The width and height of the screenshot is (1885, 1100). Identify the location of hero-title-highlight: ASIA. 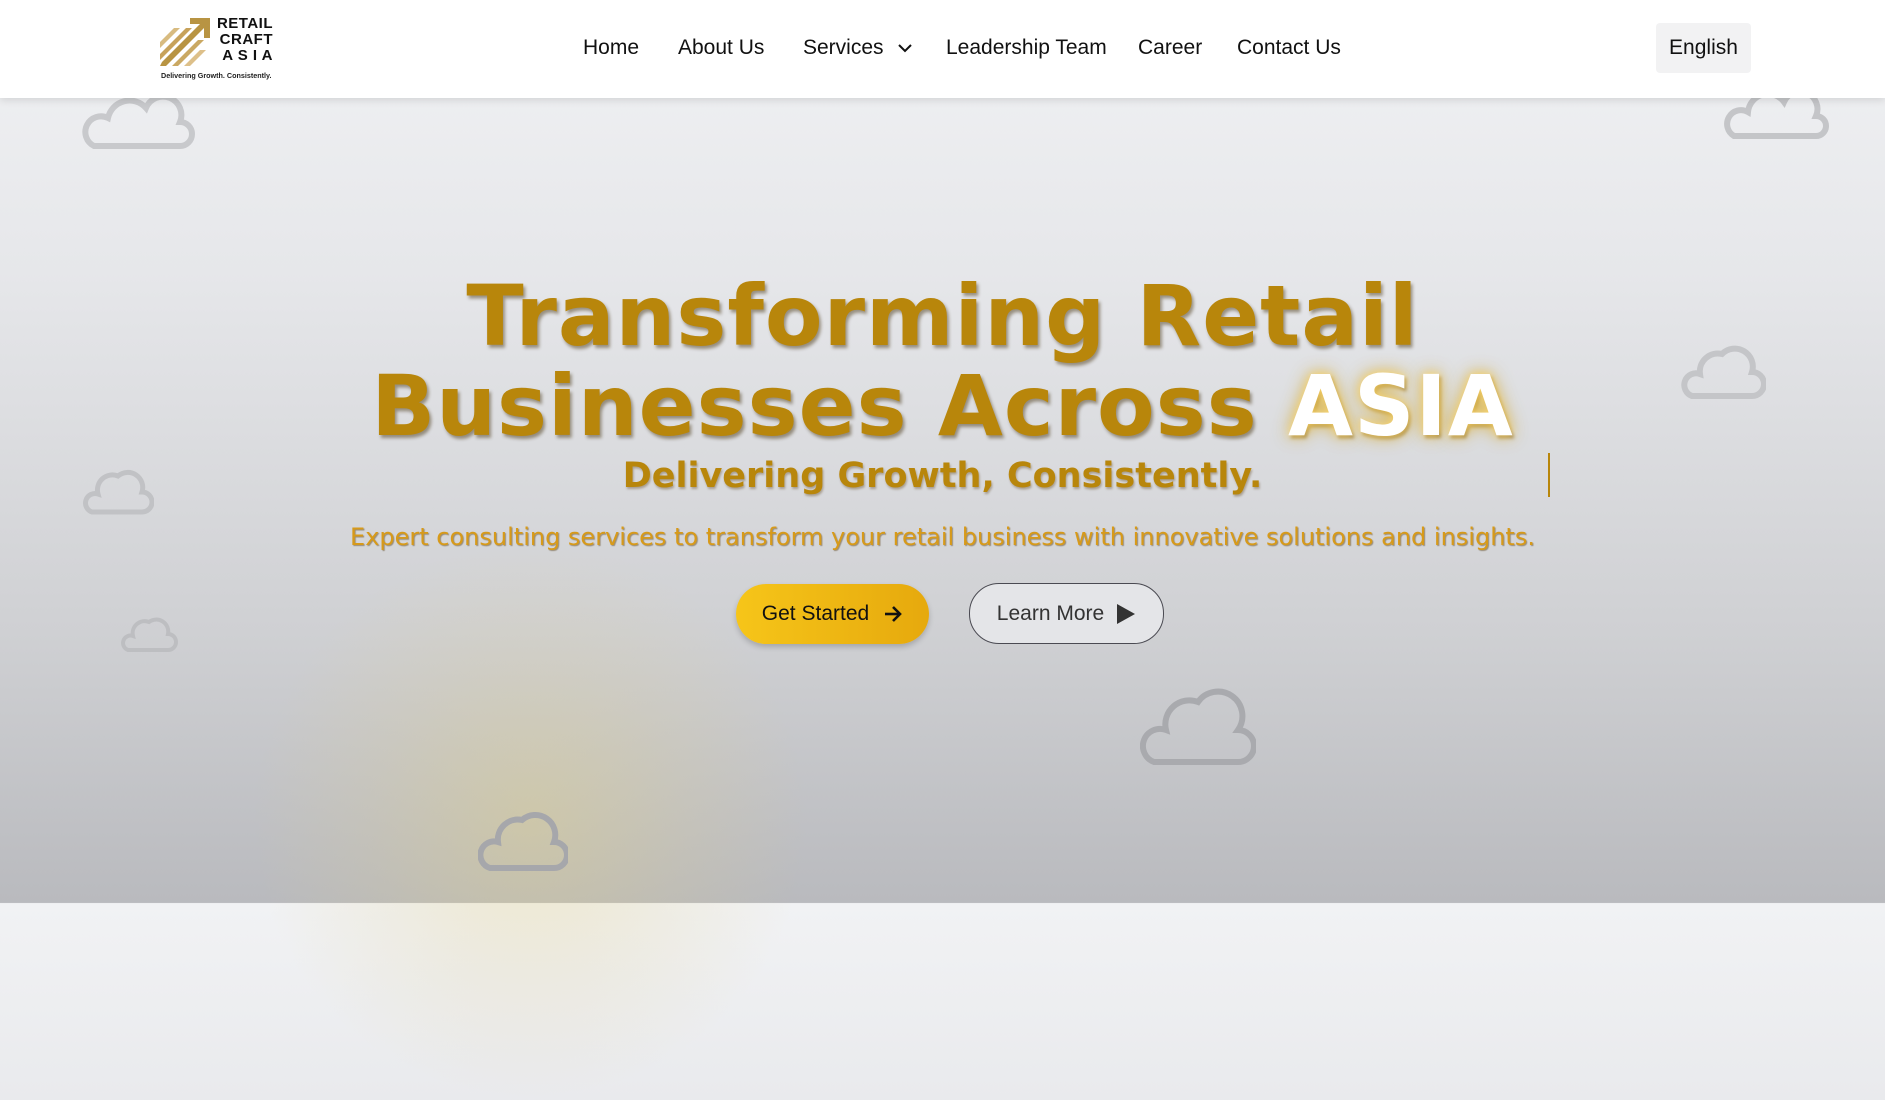
(1401, 406).